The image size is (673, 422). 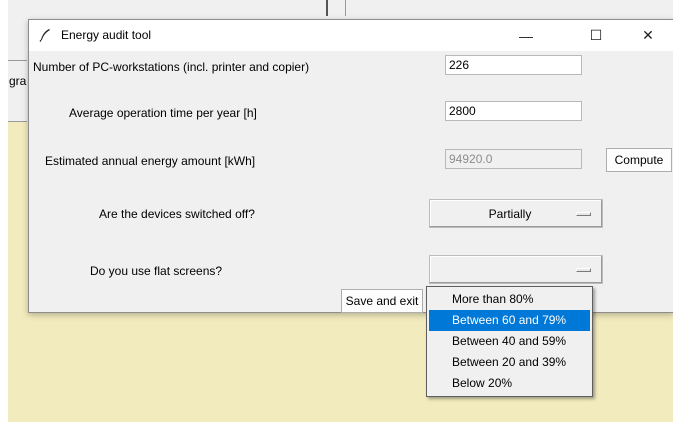 I want to click on energy-amount-label: Estimated annual energy amount [kWh], so click(x=150, y=161).